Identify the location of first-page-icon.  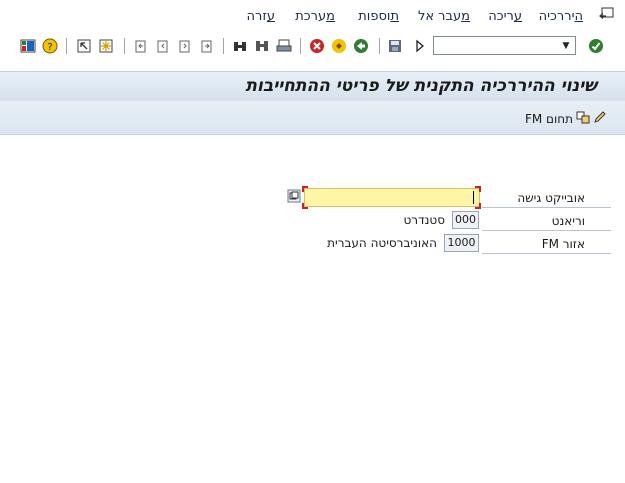
(141, 46).